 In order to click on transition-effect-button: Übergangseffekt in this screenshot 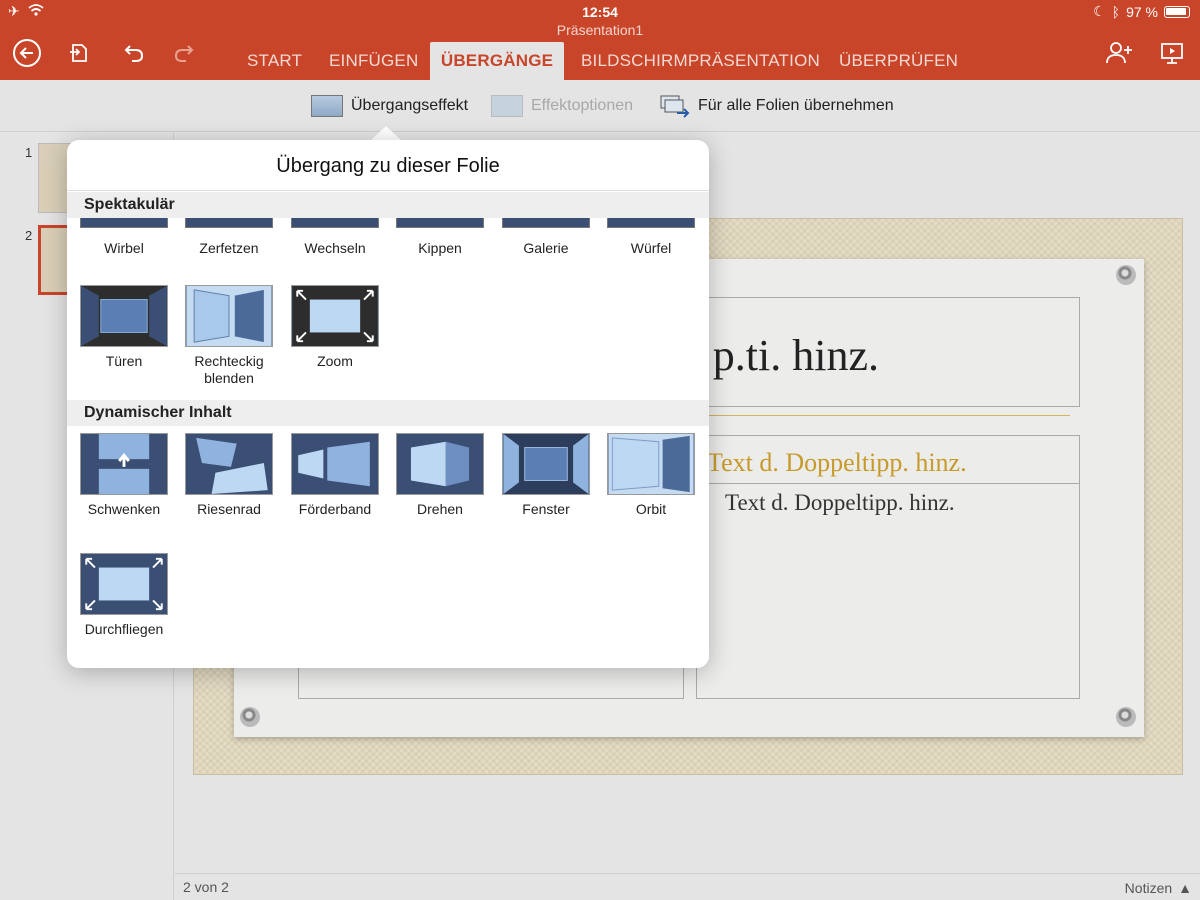, I will do `click(389, 106)`.